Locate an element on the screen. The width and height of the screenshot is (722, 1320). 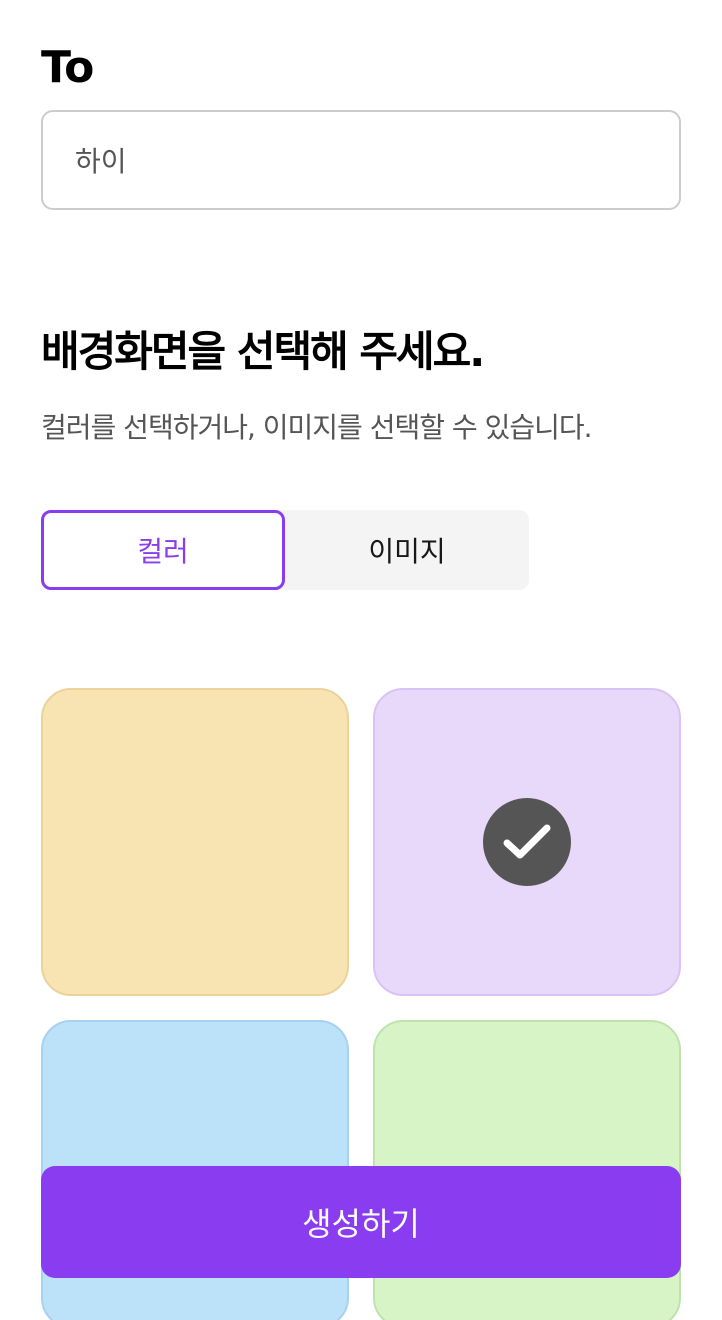
to-label: To is located at coordinates (67, 67).